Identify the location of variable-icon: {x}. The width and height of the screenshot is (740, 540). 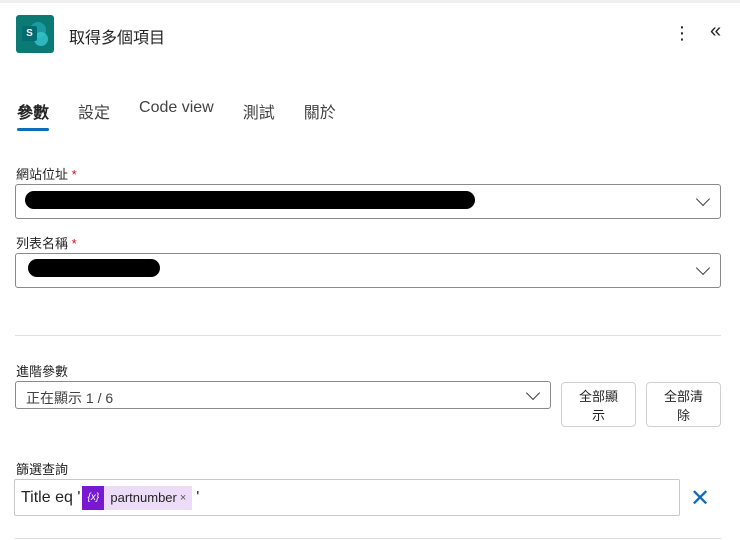
(93, 497).